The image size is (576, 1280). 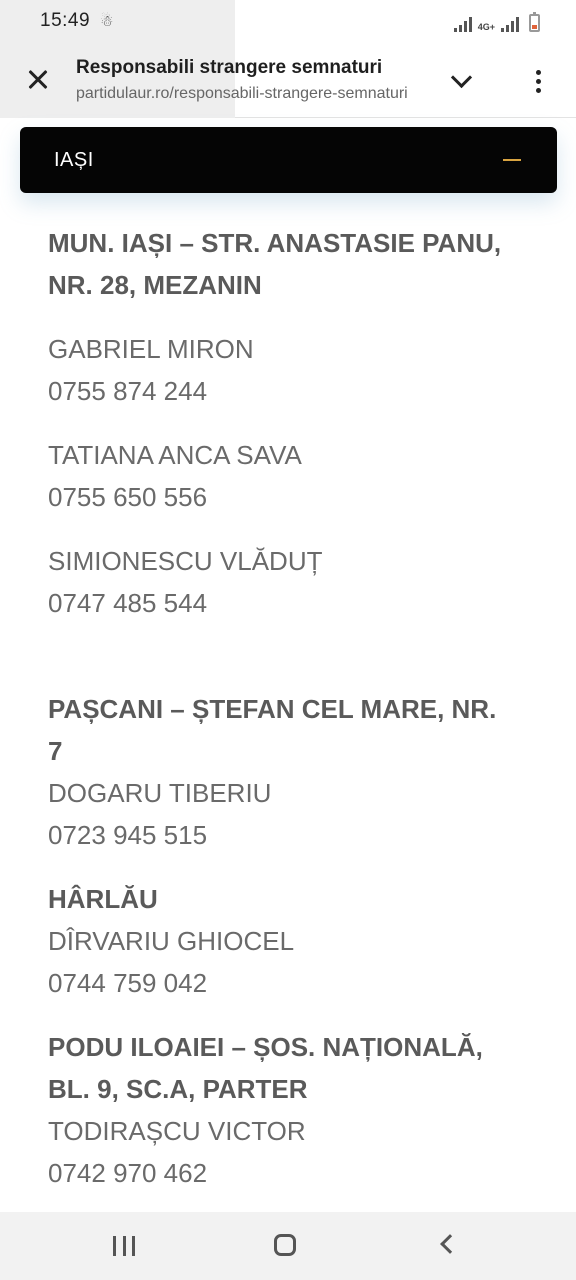 I want to click on address-line: NR. 28, MEZANIN, so click(x=155, y=285).